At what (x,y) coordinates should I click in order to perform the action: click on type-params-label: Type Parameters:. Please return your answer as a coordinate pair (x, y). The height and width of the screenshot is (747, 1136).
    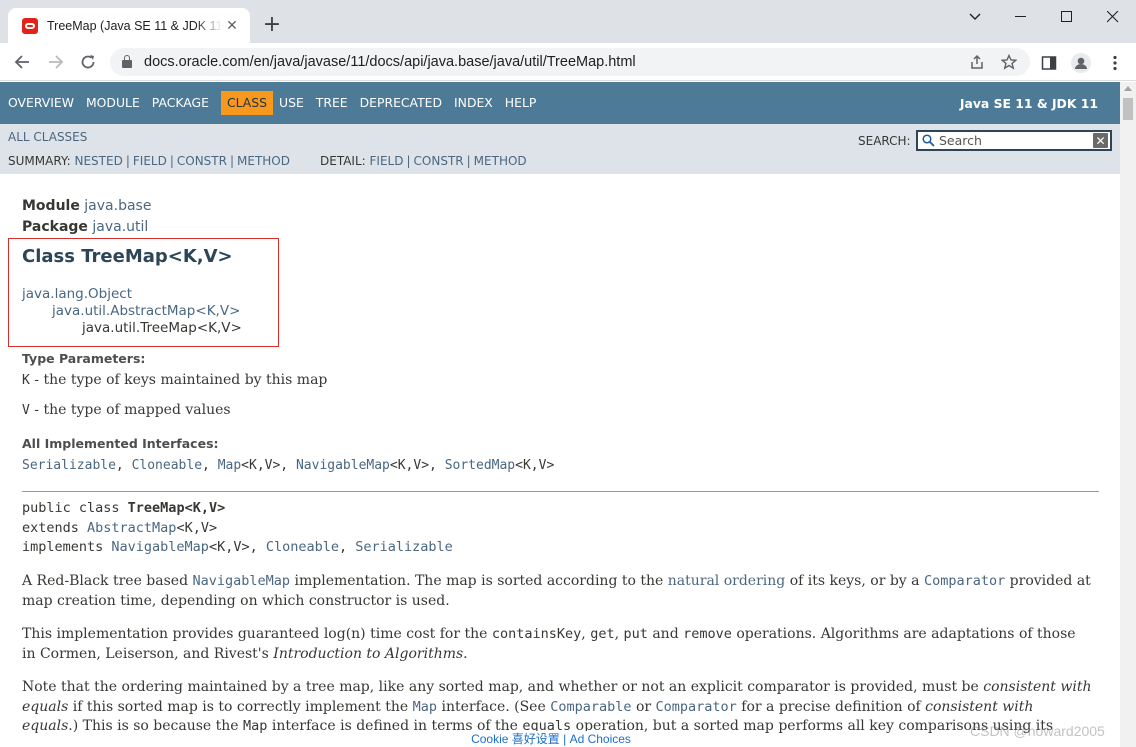
    Looking at the image, I should click on (84, 358).